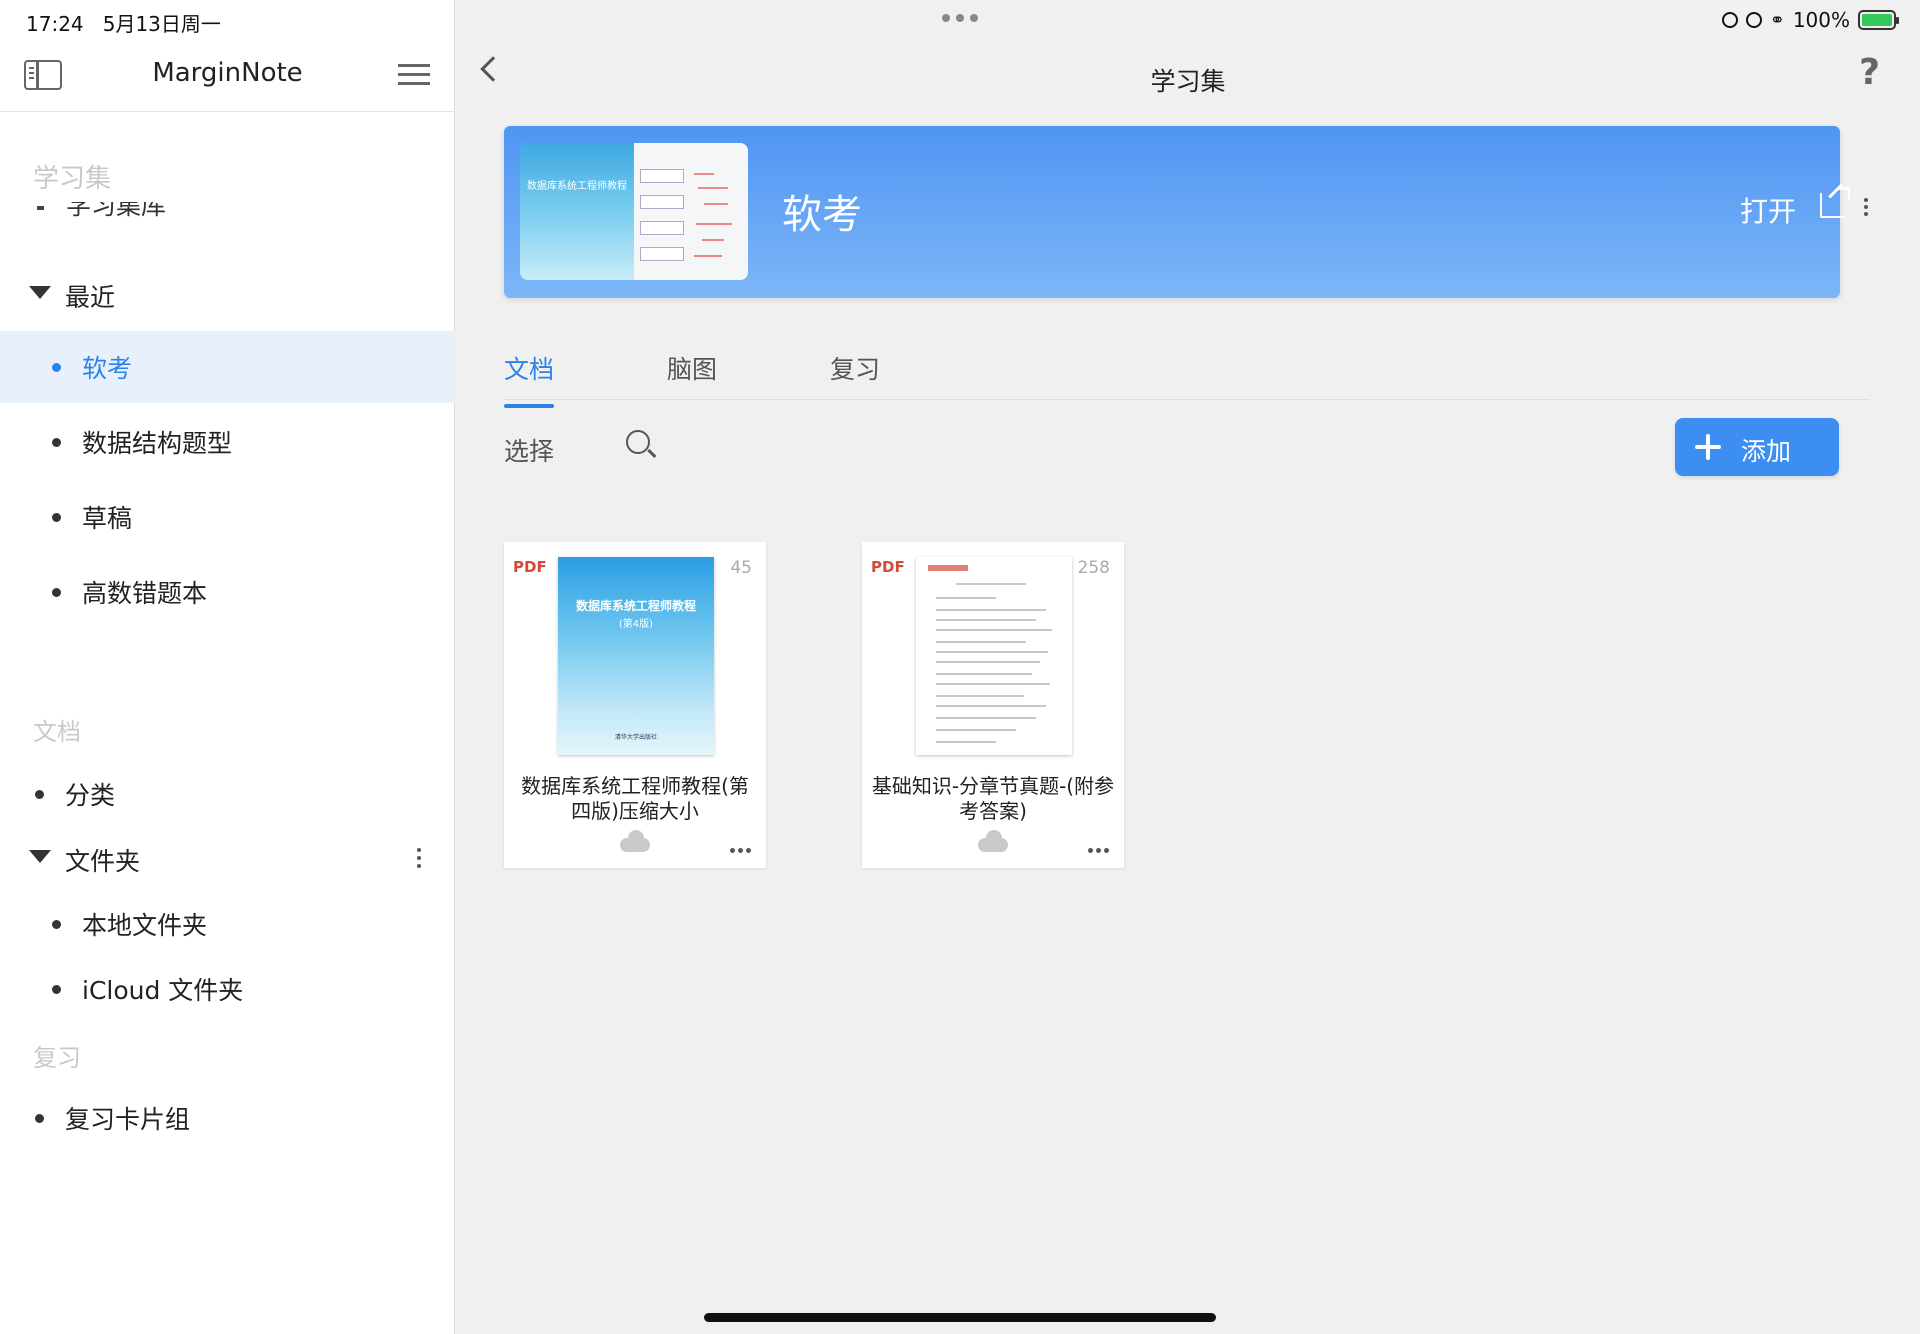  What do you see at coordinates (529, 379) in the screenshot?
I see `tab-documents: 文档` at bounding box center [529, 379].